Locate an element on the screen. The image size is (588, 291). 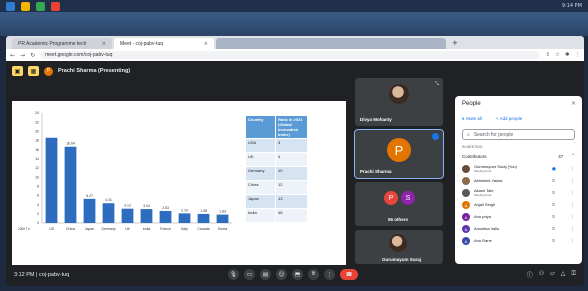
extensions-icon: ✱ is located at coordinates (567, 55).